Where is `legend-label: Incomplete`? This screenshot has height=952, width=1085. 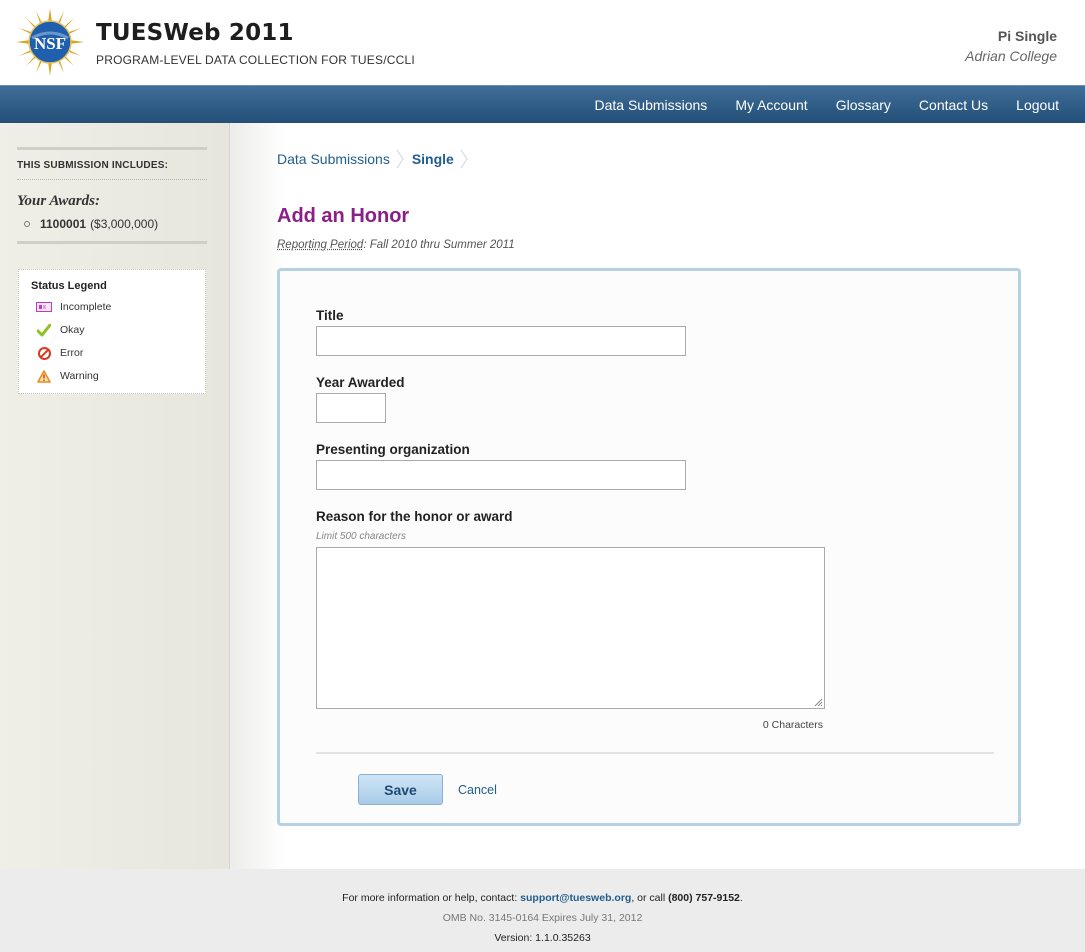 legend-label: Incomplete is located at coordinates (86, 307).